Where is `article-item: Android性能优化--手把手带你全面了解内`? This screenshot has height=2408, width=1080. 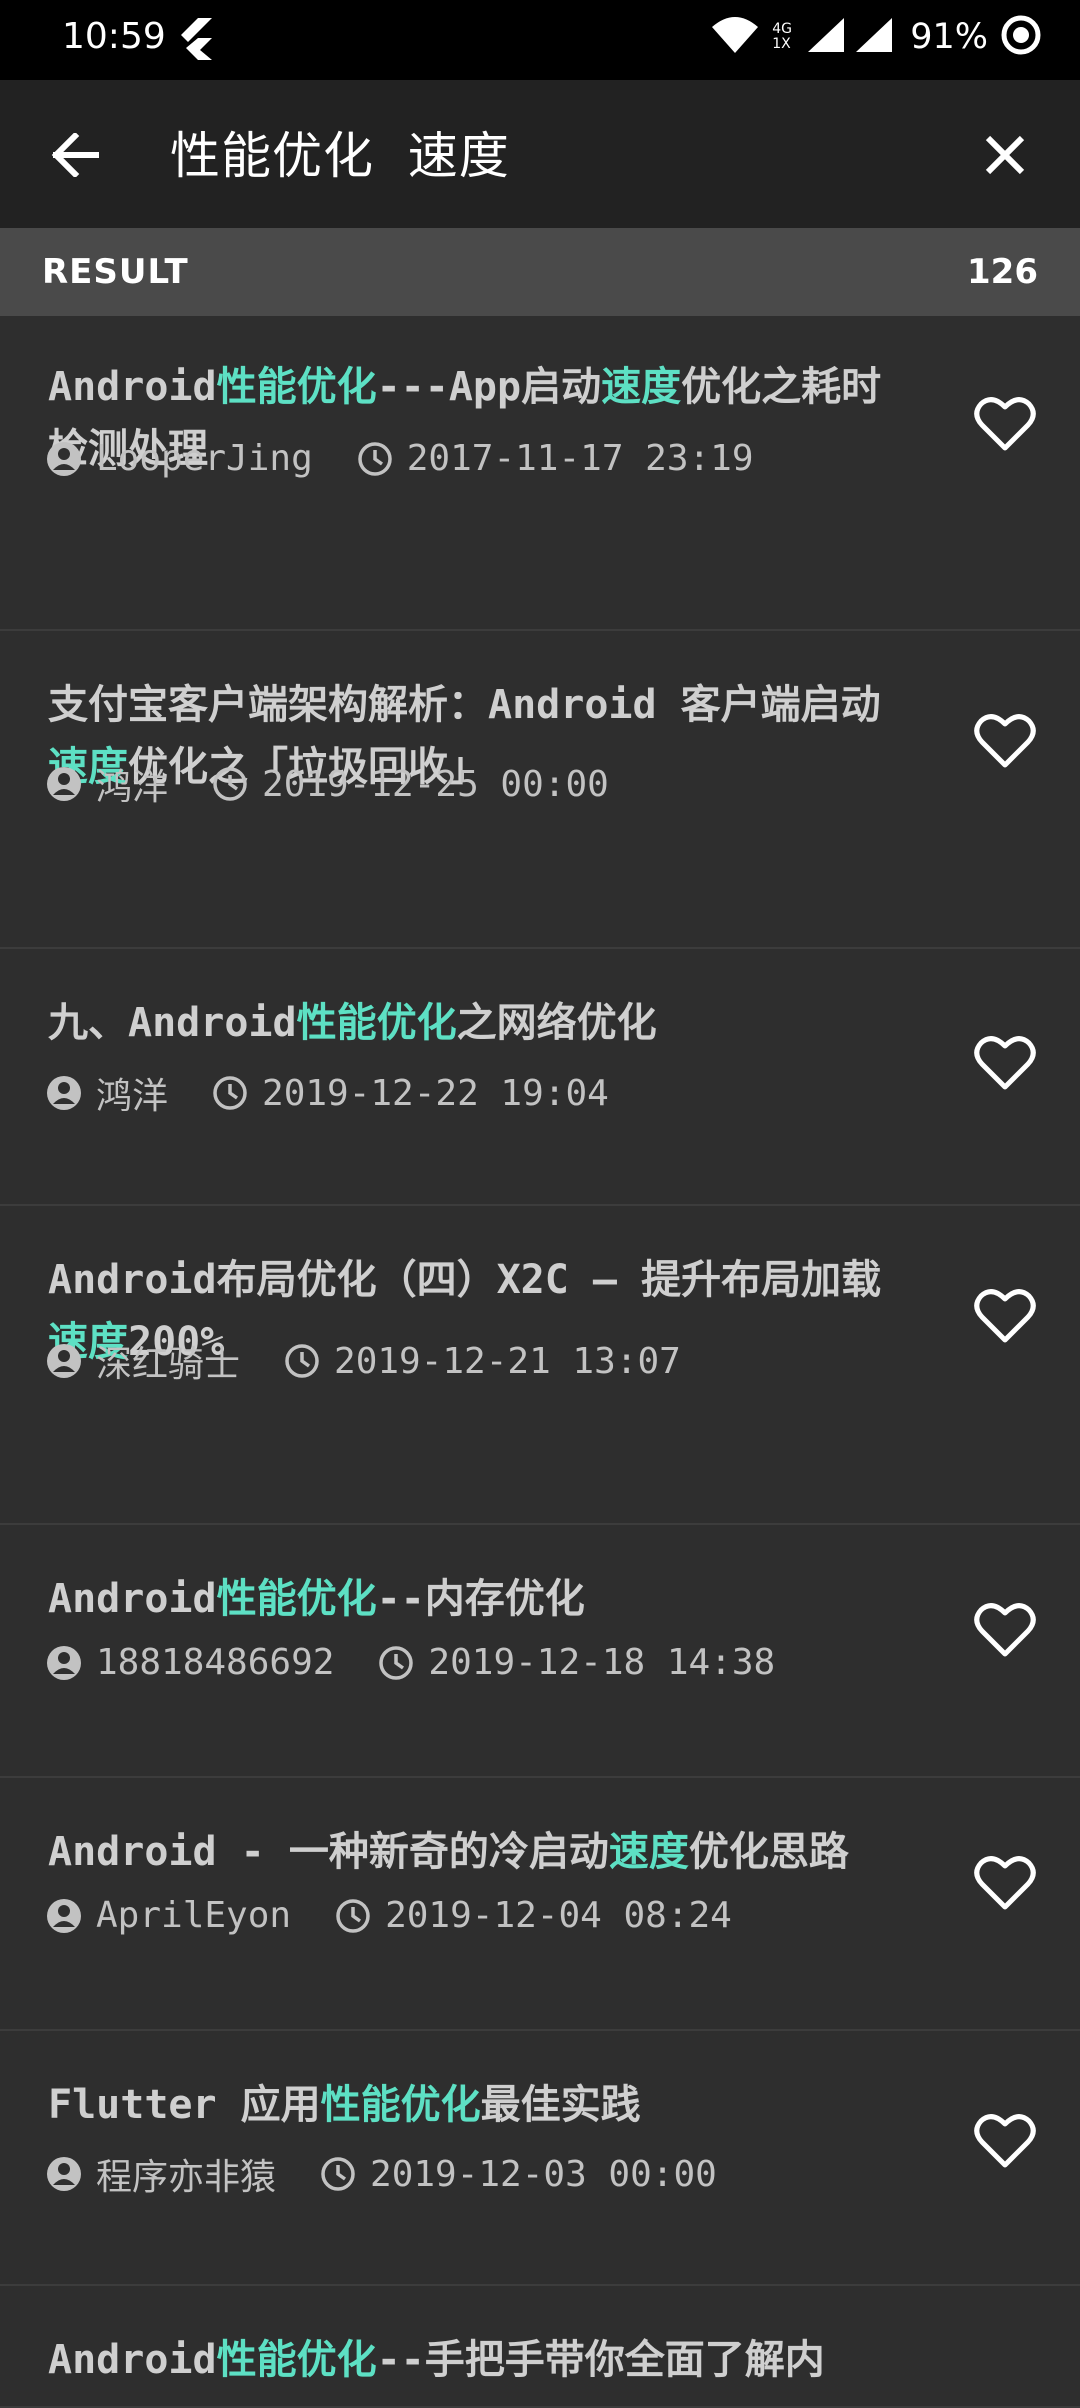 article-item: Android性能优化--手把手带你全面了解内 is located at coordinates (540, 2347).